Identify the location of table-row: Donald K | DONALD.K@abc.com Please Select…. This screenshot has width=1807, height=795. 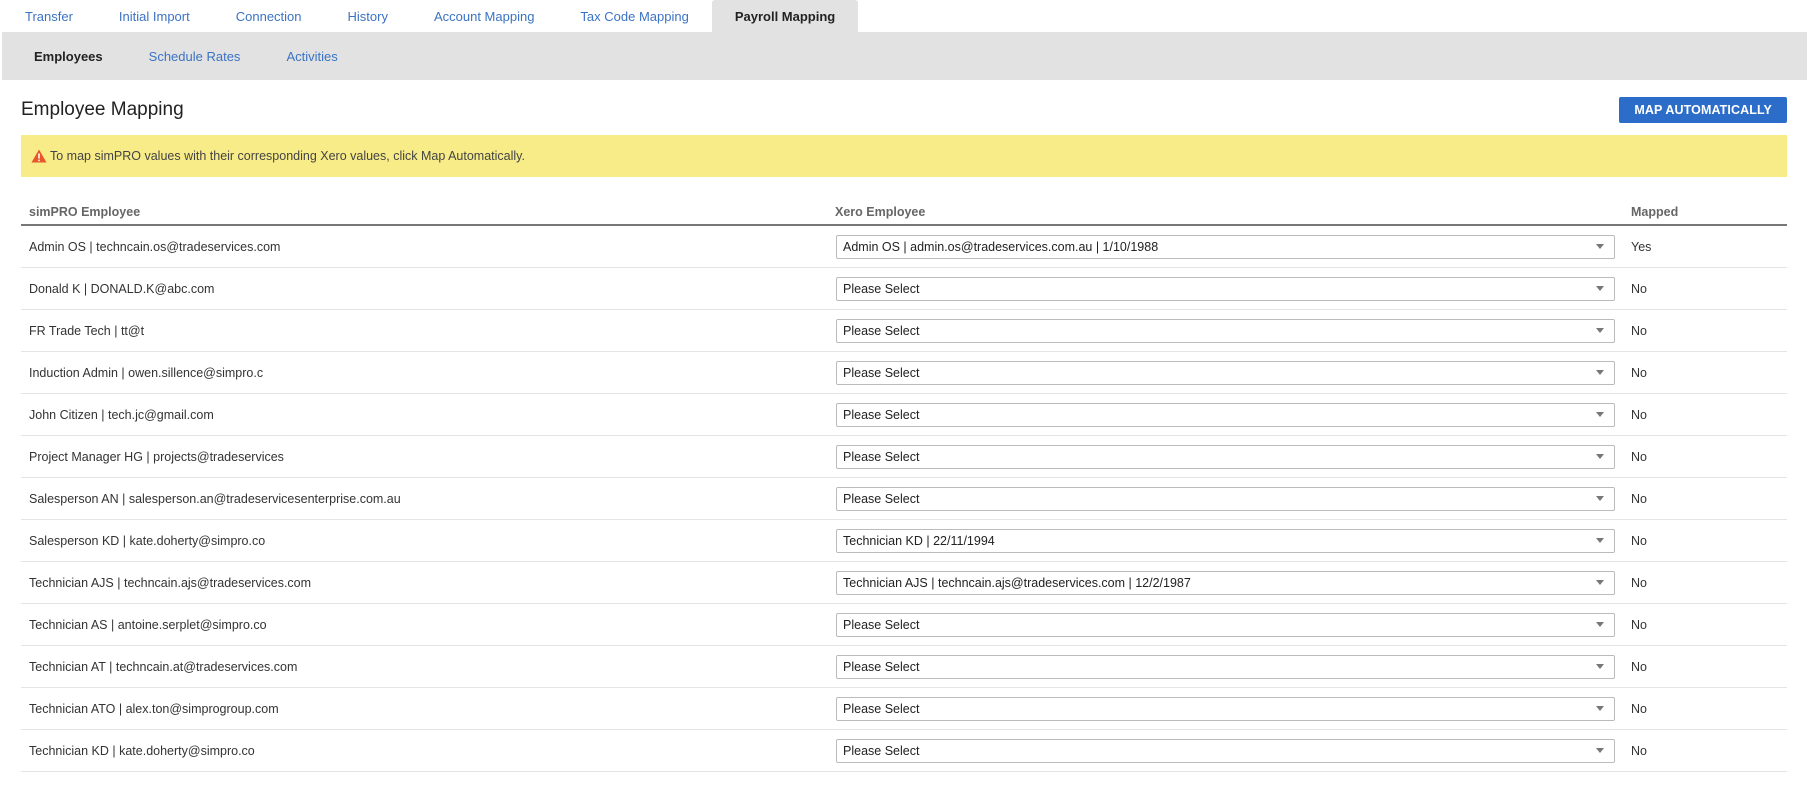
(904, 288).